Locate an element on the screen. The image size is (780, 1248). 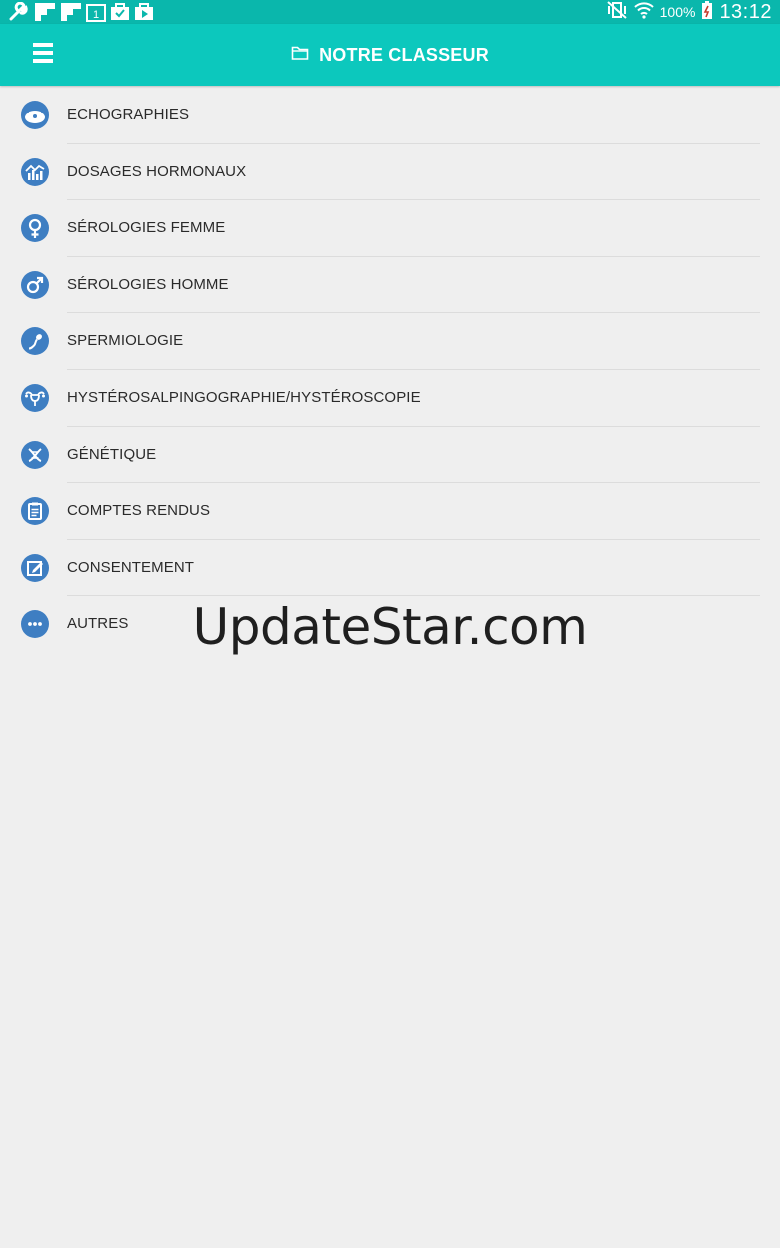
list-item-label: ECHOGRAPHIES is located at coordinates (128, 114).